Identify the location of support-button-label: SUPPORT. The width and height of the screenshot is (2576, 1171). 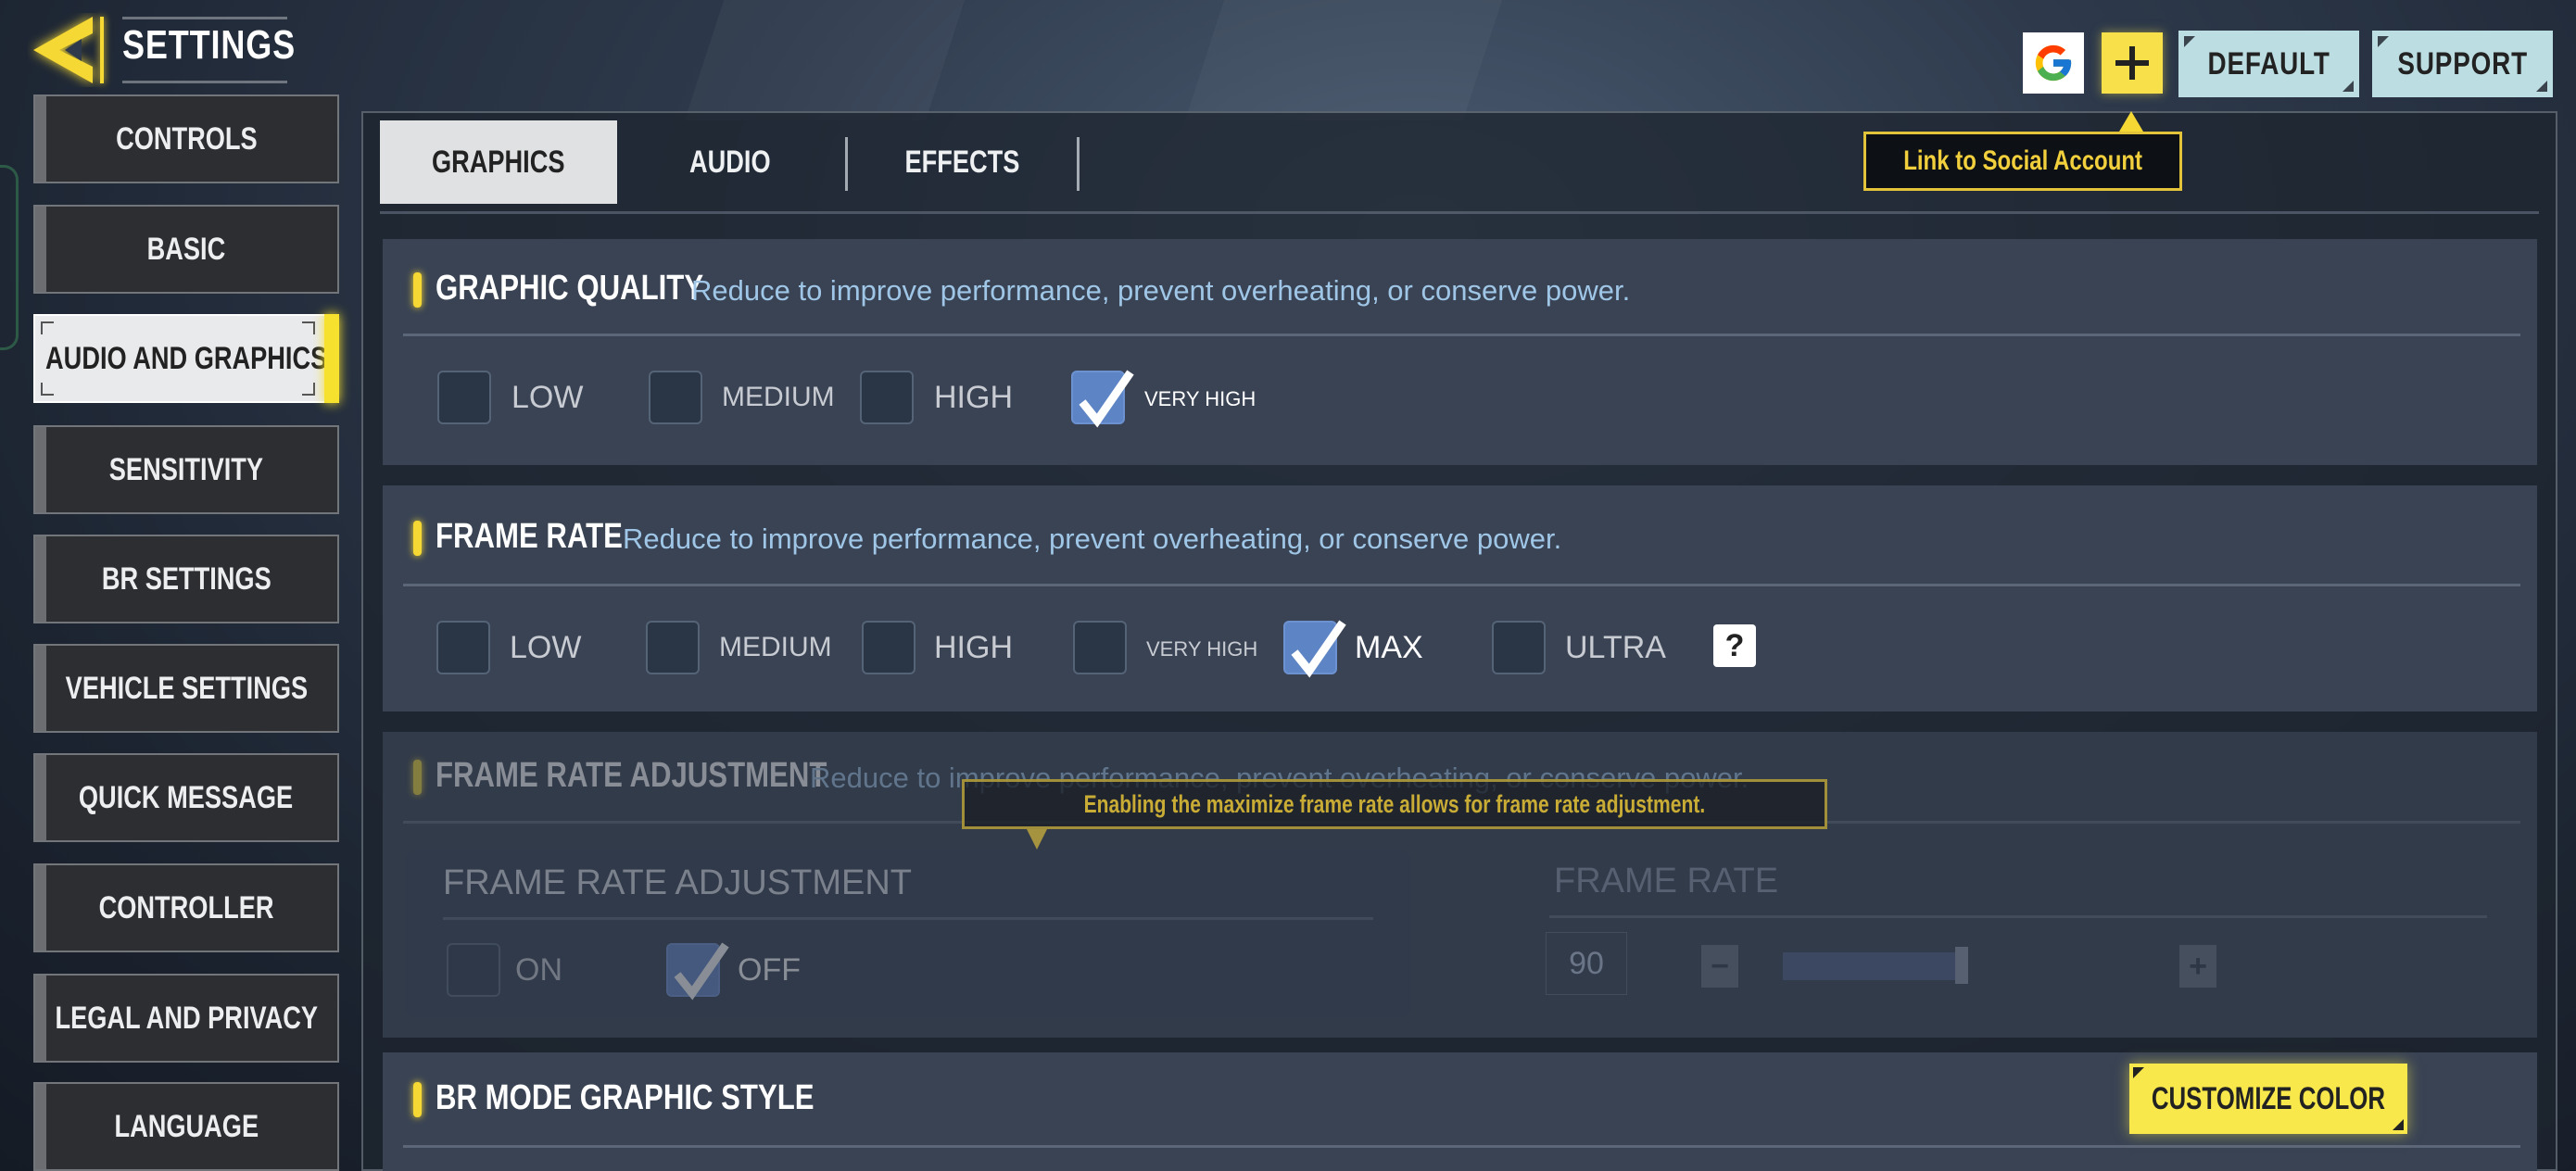
(2462, 64).